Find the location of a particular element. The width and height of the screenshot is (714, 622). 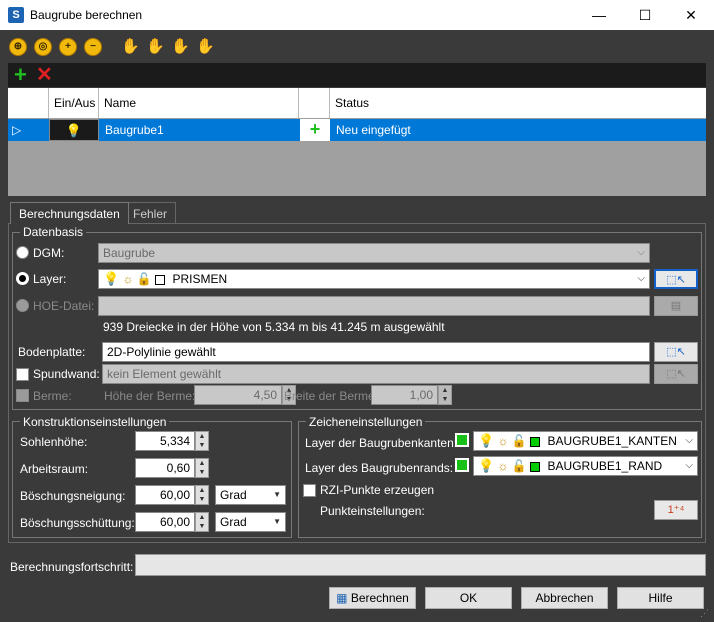

rand-layer-value: BAUGRUBE1_RAND is located at coordinates (605, 466).